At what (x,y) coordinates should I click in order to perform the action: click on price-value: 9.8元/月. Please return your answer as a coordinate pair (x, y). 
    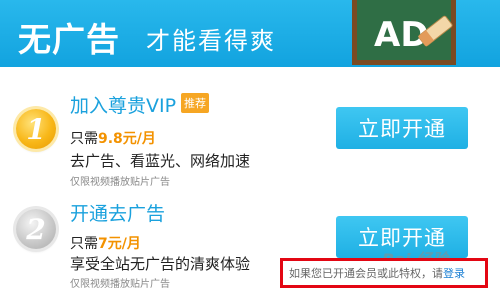
    Looking at the image, I should click on (127, 139).